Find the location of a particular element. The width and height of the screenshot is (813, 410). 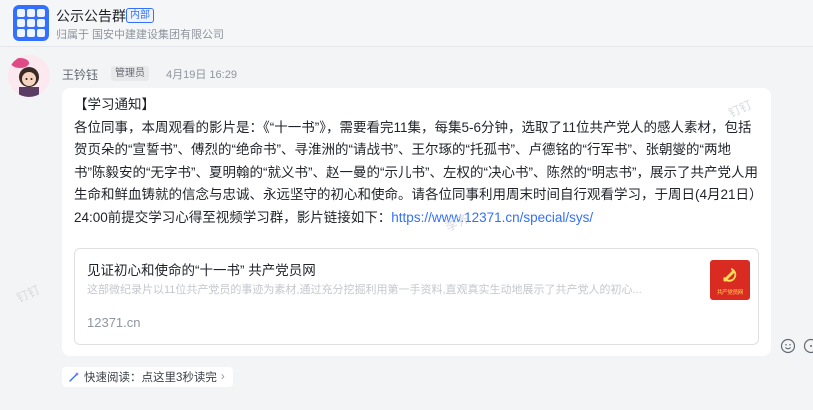

message-time: 4月19日 16:29 is located at coordinates (201, 75).